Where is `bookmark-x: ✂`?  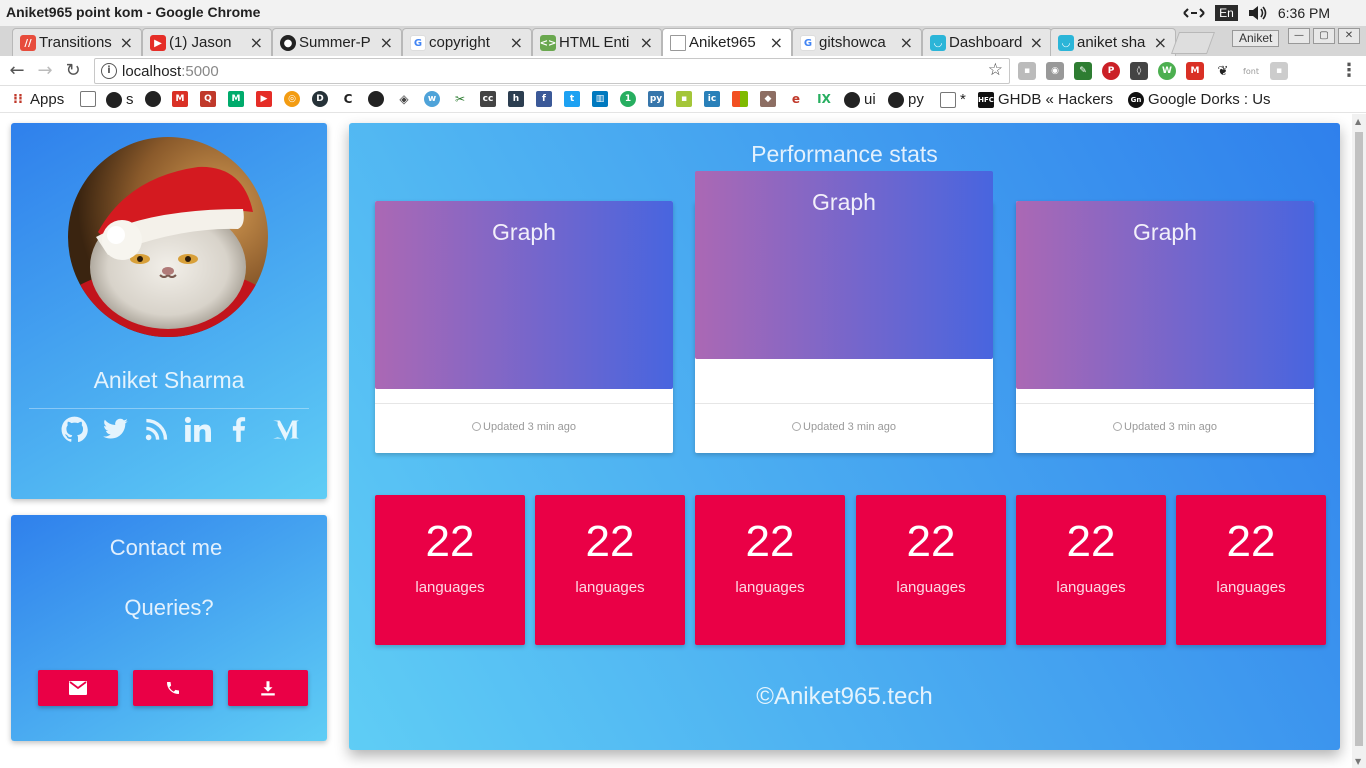
bookmark-x: ✂ is located at coordinates (460, 99).